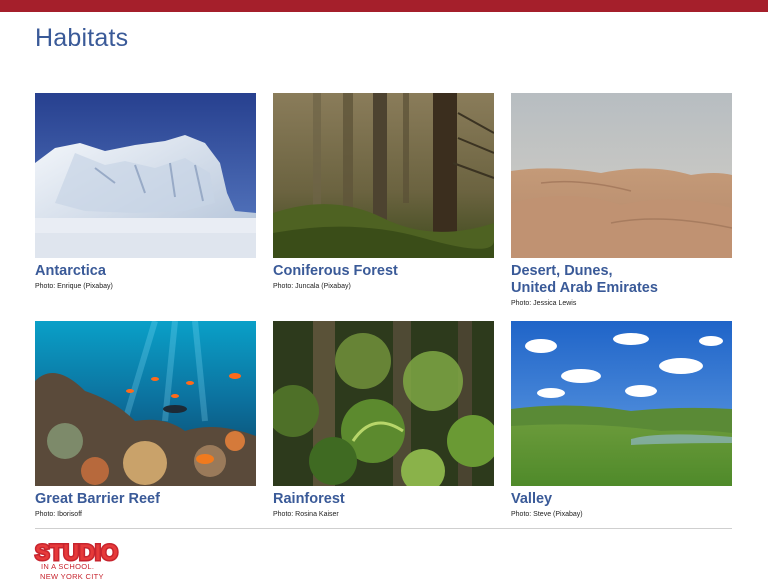 This screenshot has width=768, height=581. Describe the element at coordinates (82, 38) in the screenshot. I see `page-title: Habitats` at that location.